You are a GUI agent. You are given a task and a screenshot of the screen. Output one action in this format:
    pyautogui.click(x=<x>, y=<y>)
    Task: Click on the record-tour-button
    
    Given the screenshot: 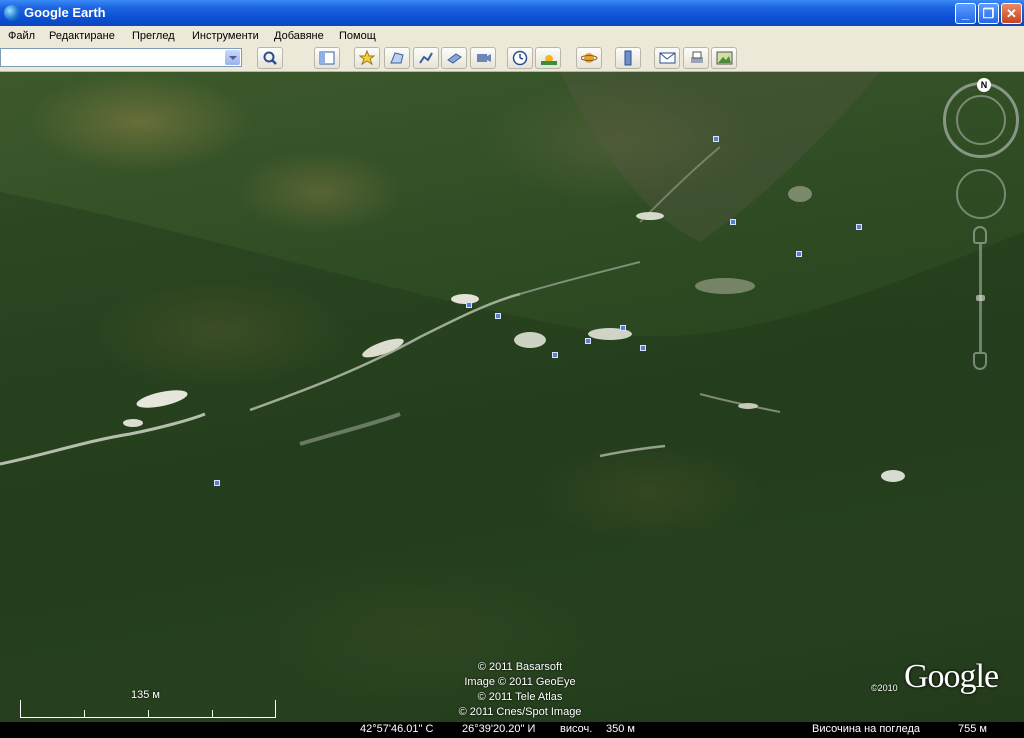 What is the action you would take?
    pyautogui.click(x=483, y=58)
    